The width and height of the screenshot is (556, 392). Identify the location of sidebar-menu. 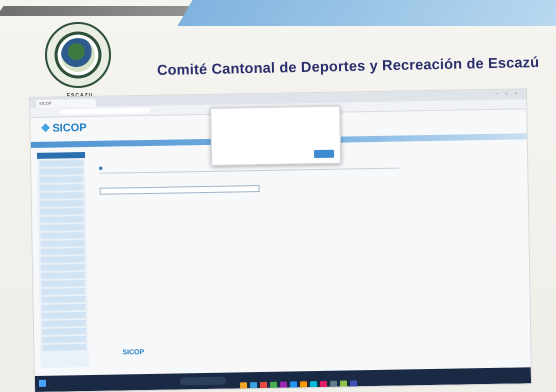
(62, 260).